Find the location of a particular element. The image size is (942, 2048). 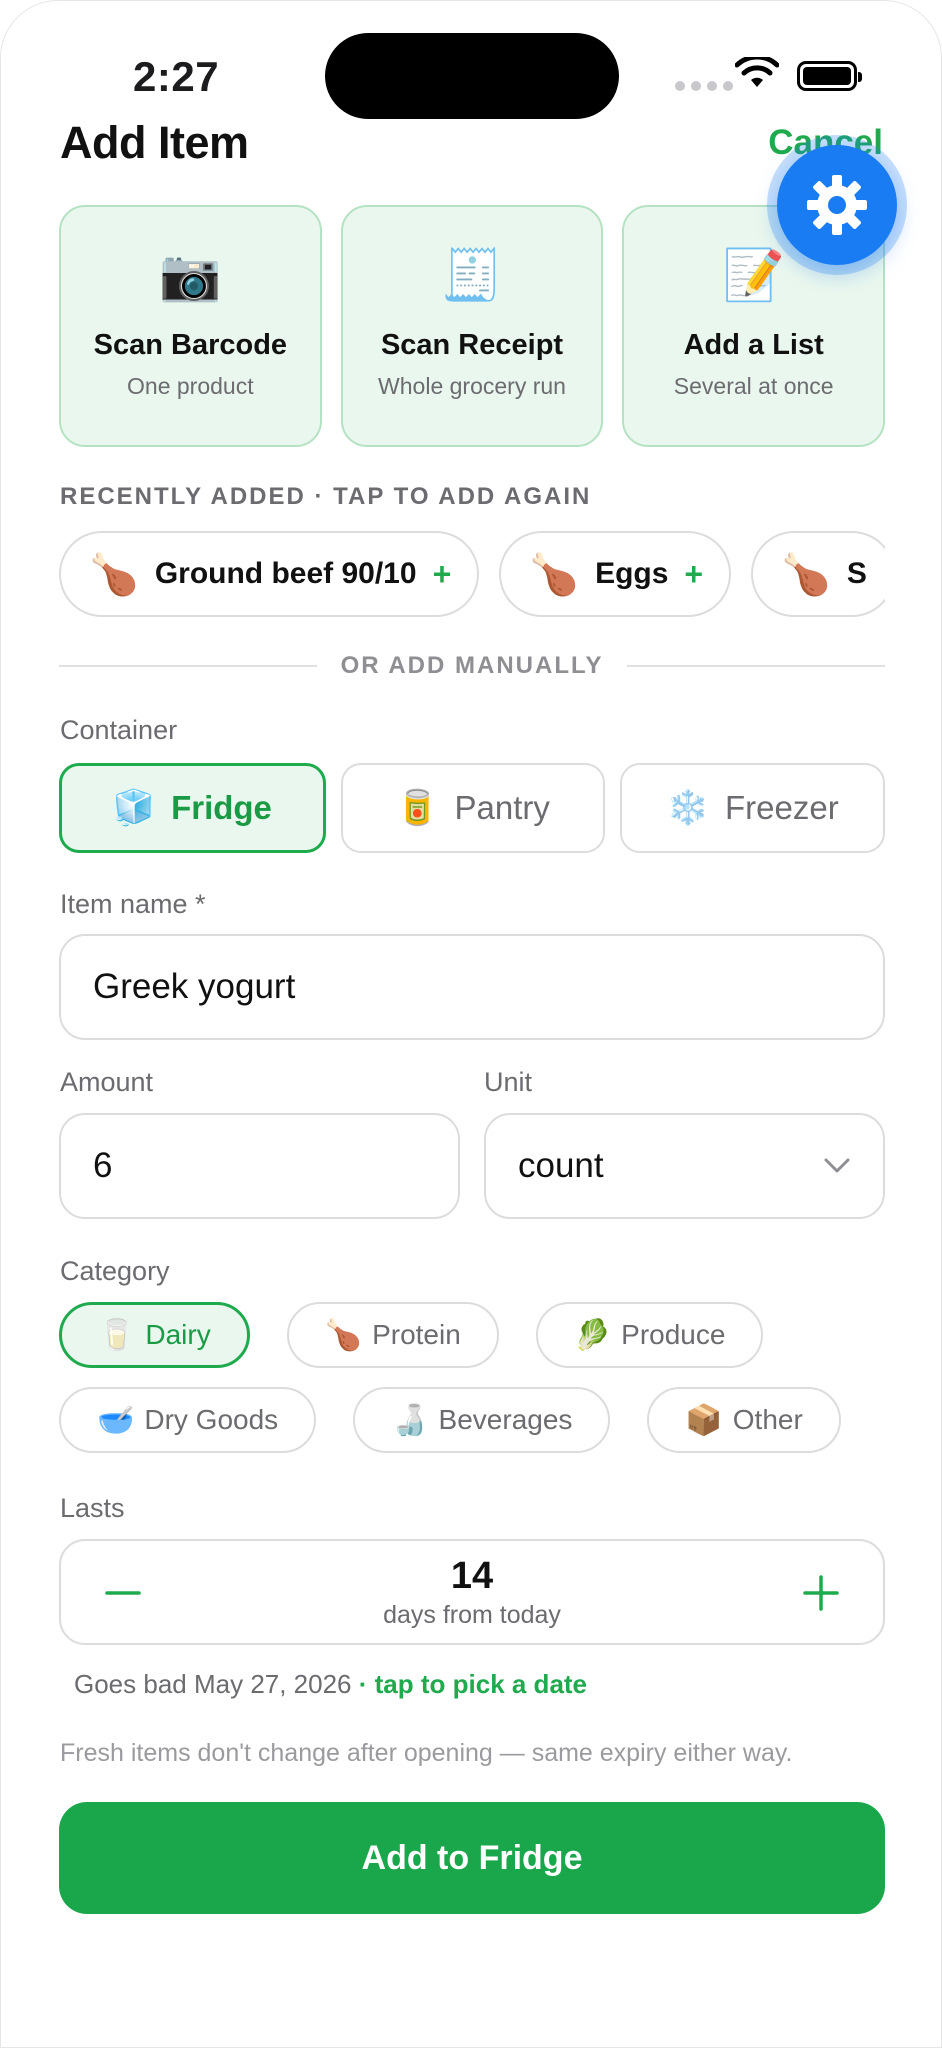

category-chips-row-2: 🥣 Dry Goods 🍶 Beverages 📦 Other is located at coordinates (472, 1420).